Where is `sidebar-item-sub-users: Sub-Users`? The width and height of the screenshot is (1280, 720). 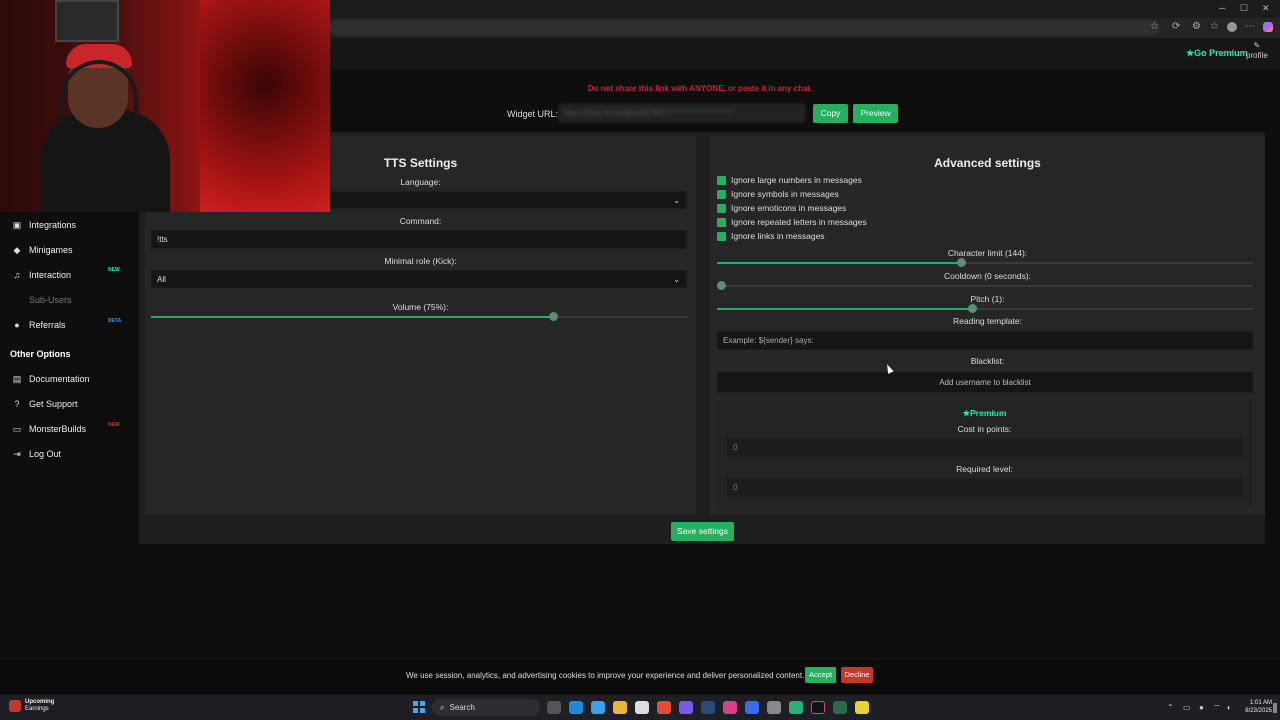 sidebar-item-sub-users: Sub-Users is located at coordinates (50, 300).